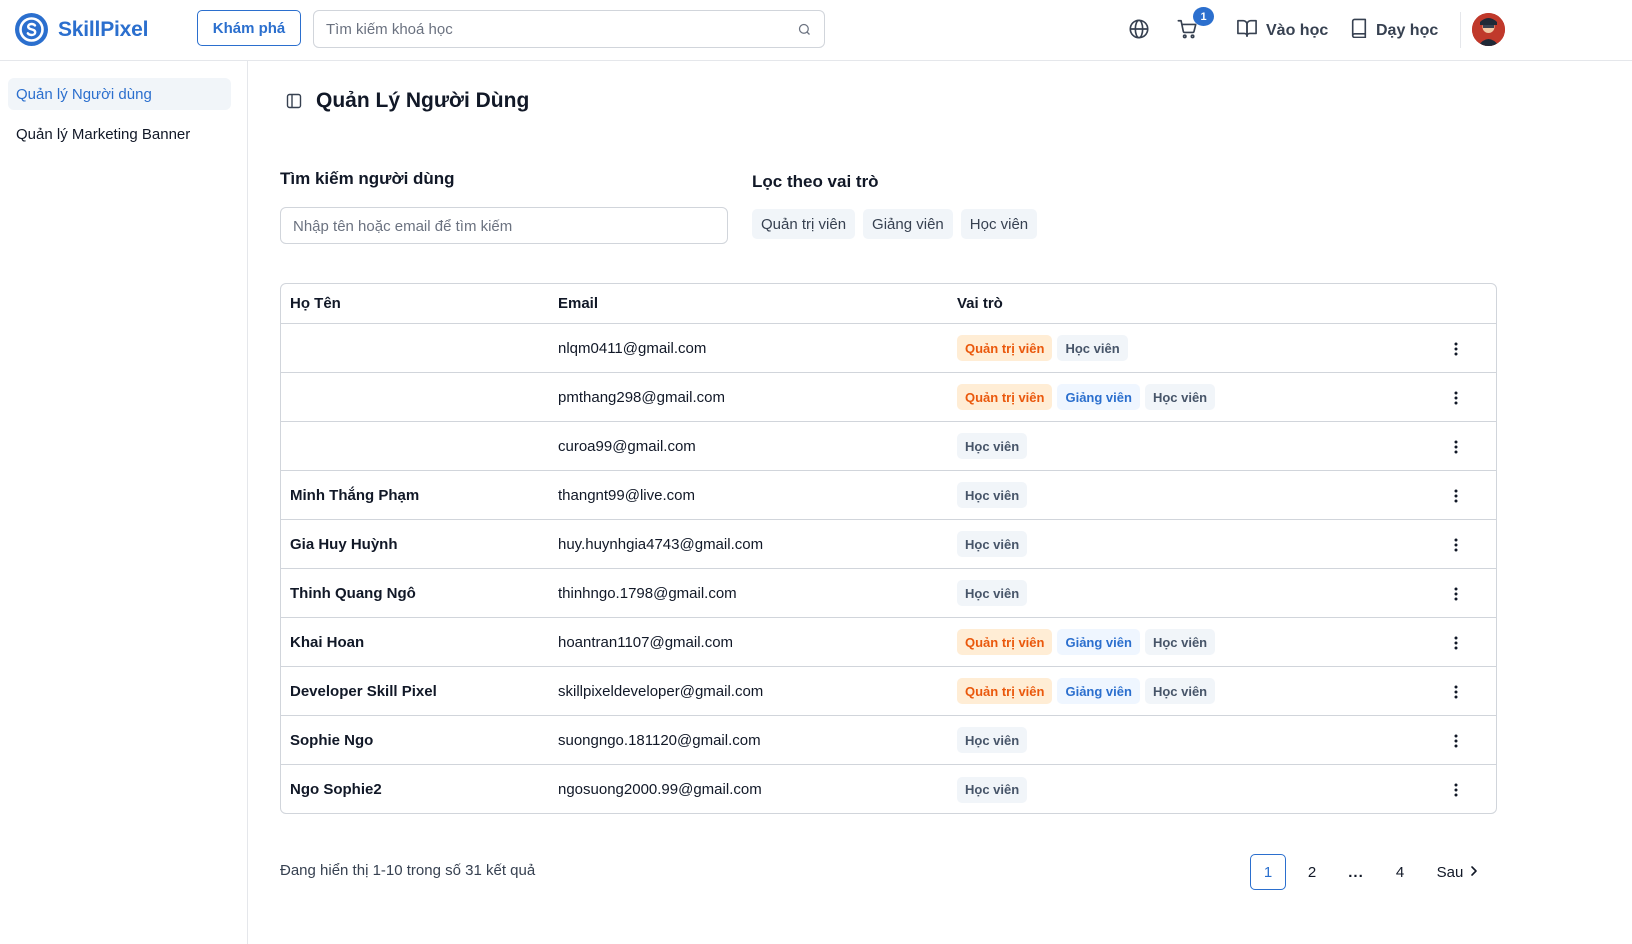  I want to click on book-open-icon, so click(1247, 30).